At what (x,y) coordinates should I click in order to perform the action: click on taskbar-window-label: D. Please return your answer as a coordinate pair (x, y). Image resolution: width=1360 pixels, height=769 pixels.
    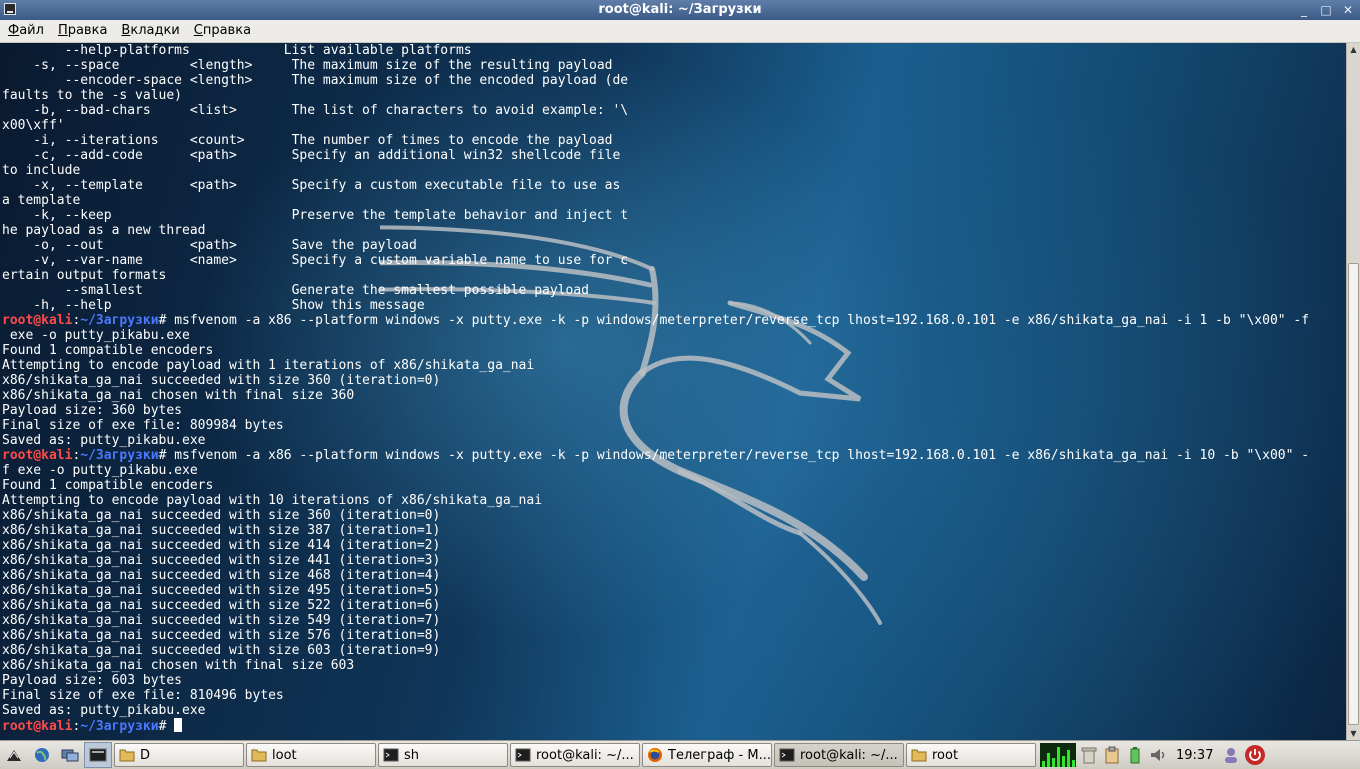
    Looking at the image, I should click on (145, 755).